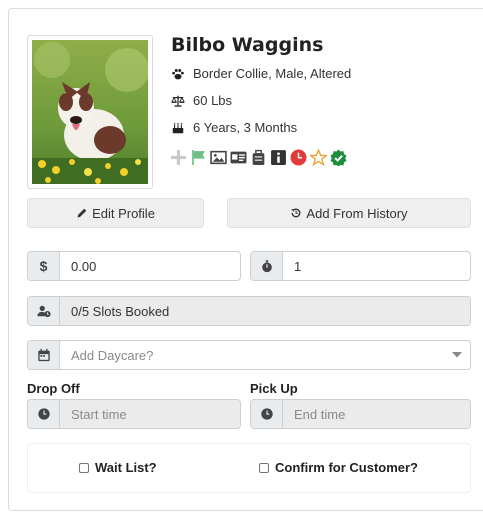  I want to click on calendar-icon, so click(43, 355).